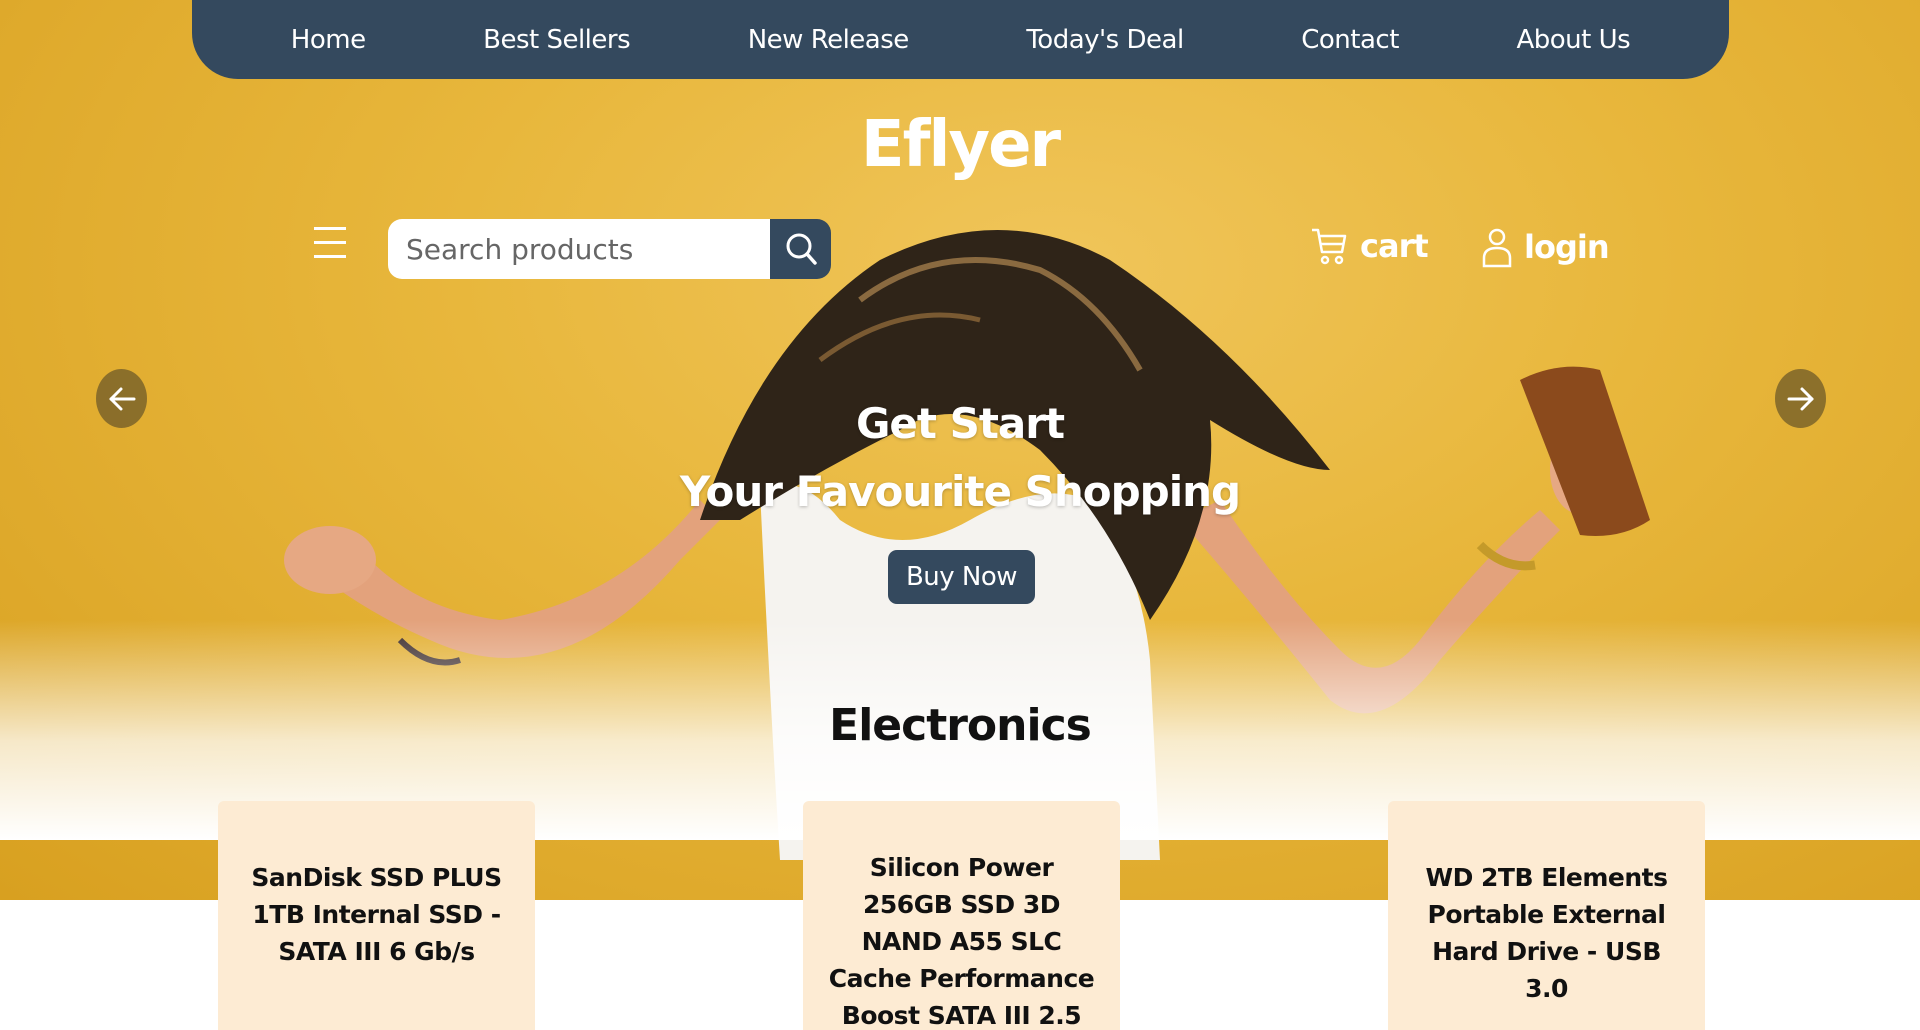  I want to click on cart-button: cart, so click(1369, 246).